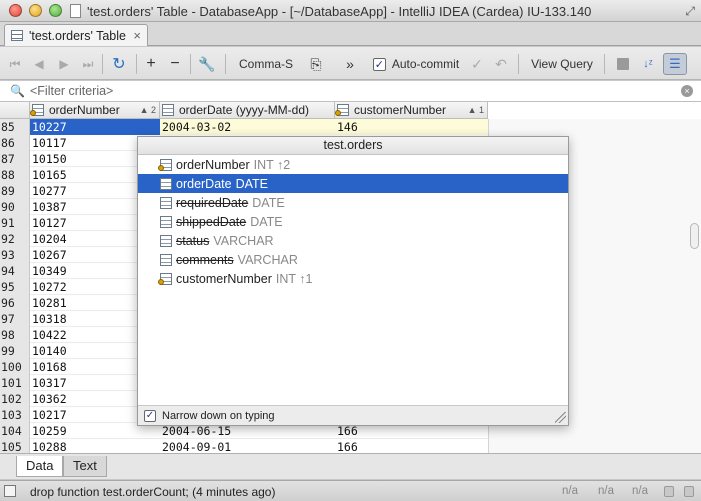  I want to click on search-icon: 🔍, so click(17, 91).